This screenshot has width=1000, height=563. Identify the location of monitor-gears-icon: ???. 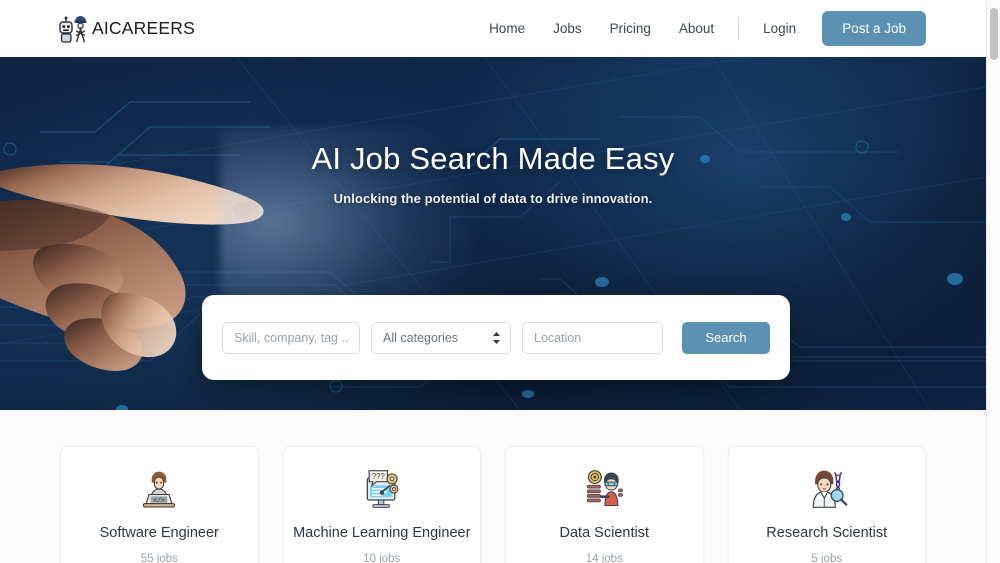
(382, 489).